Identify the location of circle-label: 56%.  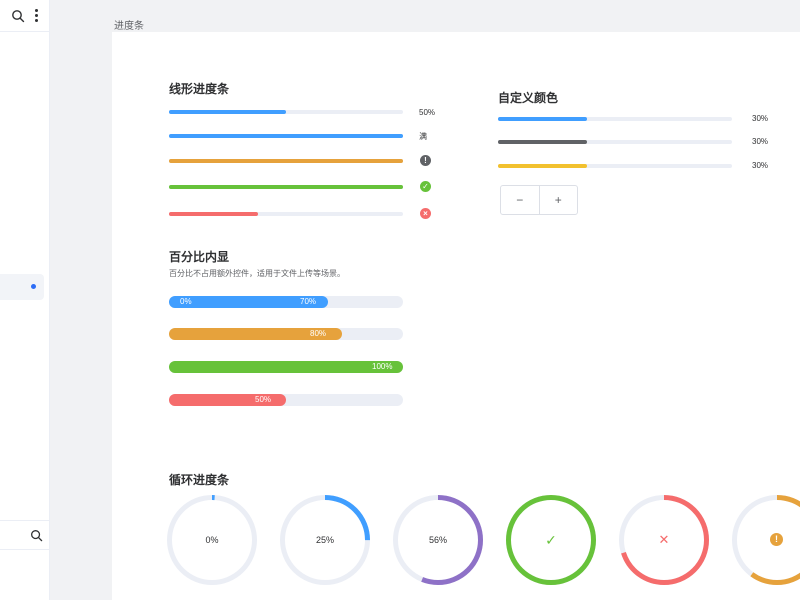
(437, 540).